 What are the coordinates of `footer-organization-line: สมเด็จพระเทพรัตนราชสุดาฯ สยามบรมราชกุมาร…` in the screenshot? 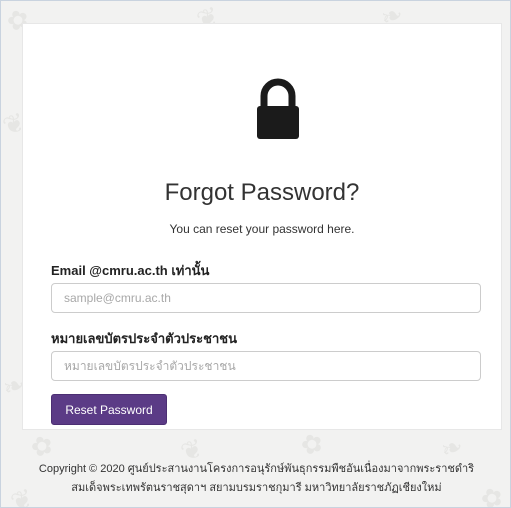 It's located at (256, 488).